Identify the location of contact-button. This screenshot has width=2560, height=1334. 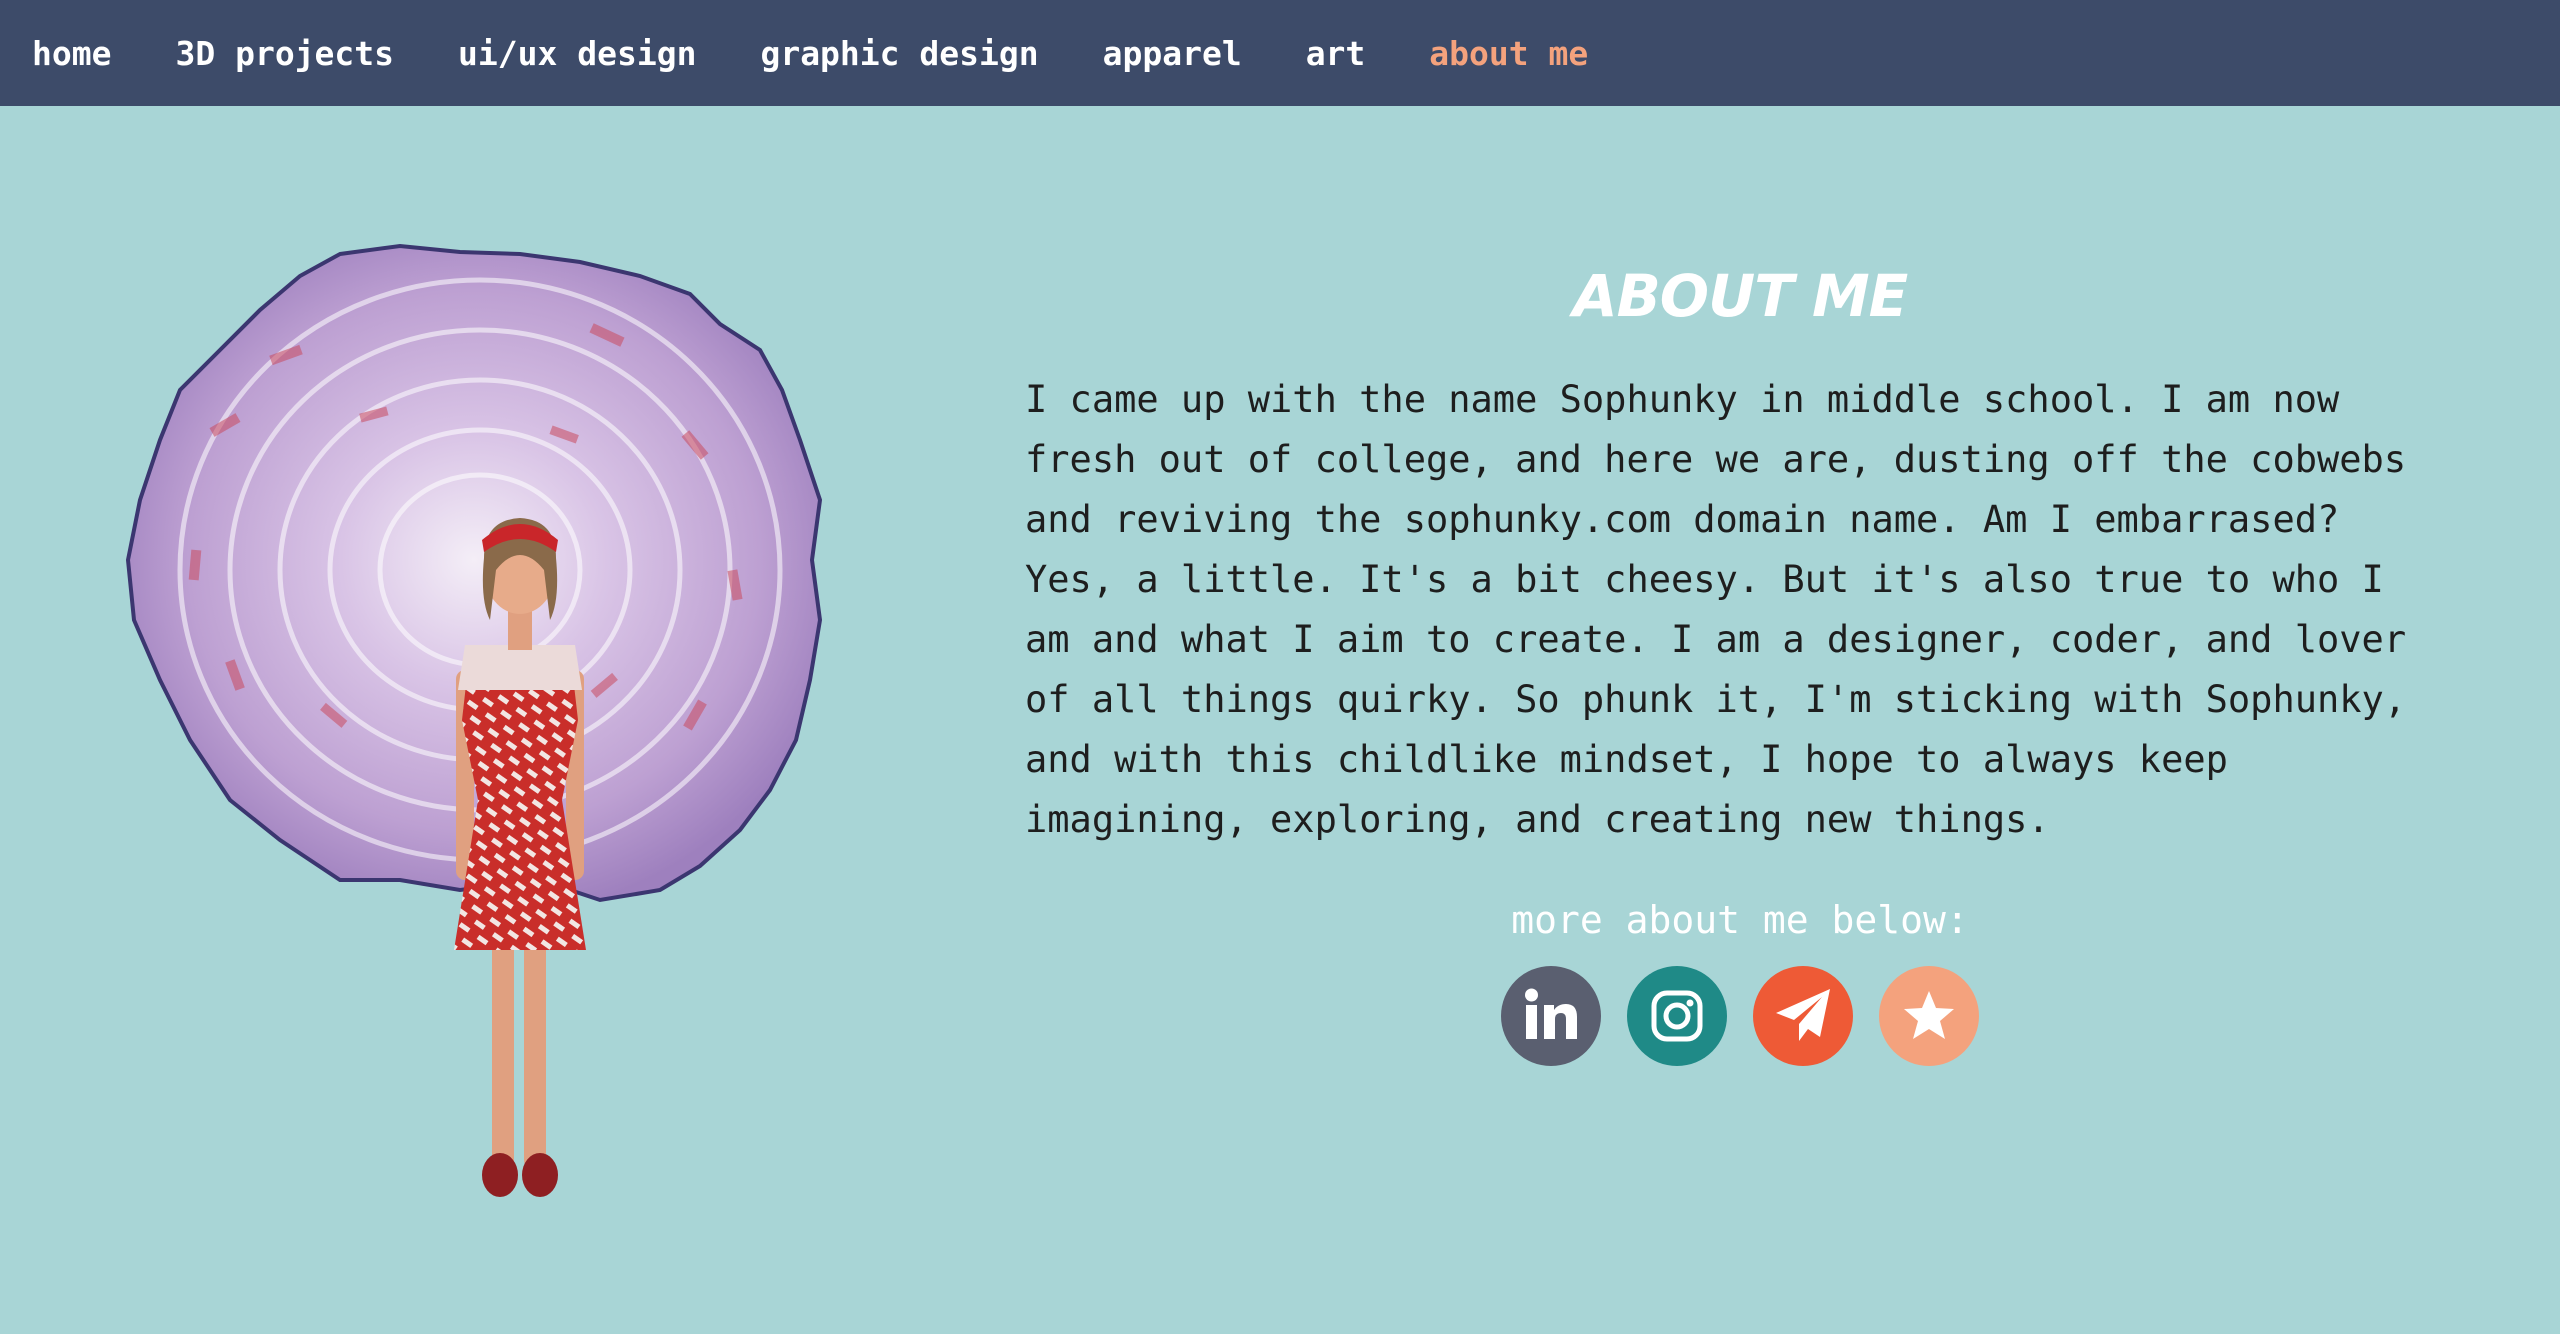
(1803, 1016).